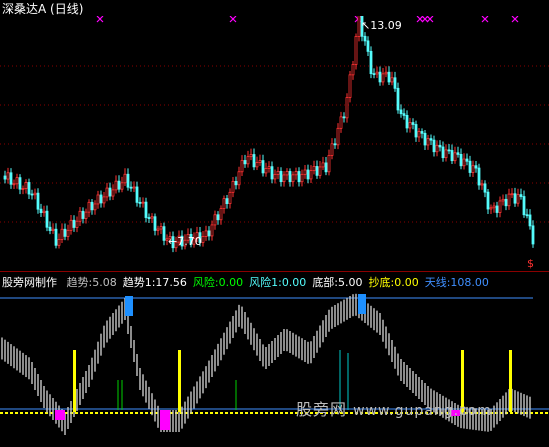  What do you see at coordinates (173, 241) in the screenshot?
I see `arrow-left-icon: ←` at bounding box center [173, 241].